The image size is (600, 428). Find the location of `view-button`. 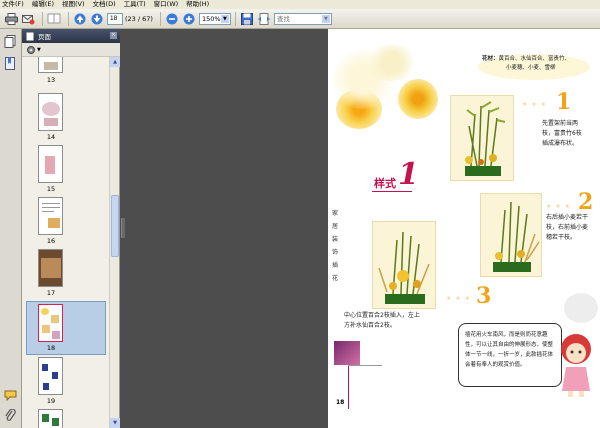

view-button is located at coordinates (54, 19).